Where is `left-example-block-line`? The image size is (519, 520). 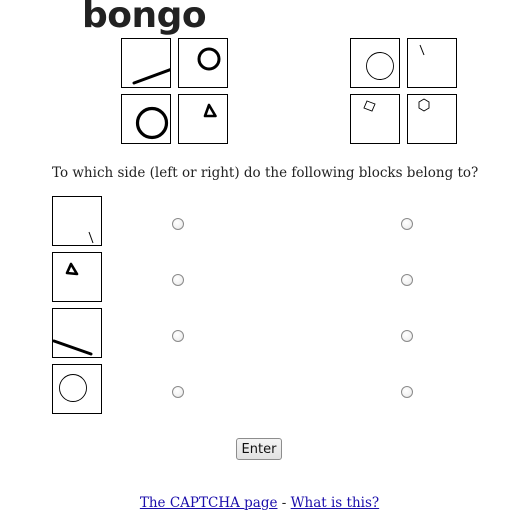 left-example-block-line is located at coordinates (146, 63).